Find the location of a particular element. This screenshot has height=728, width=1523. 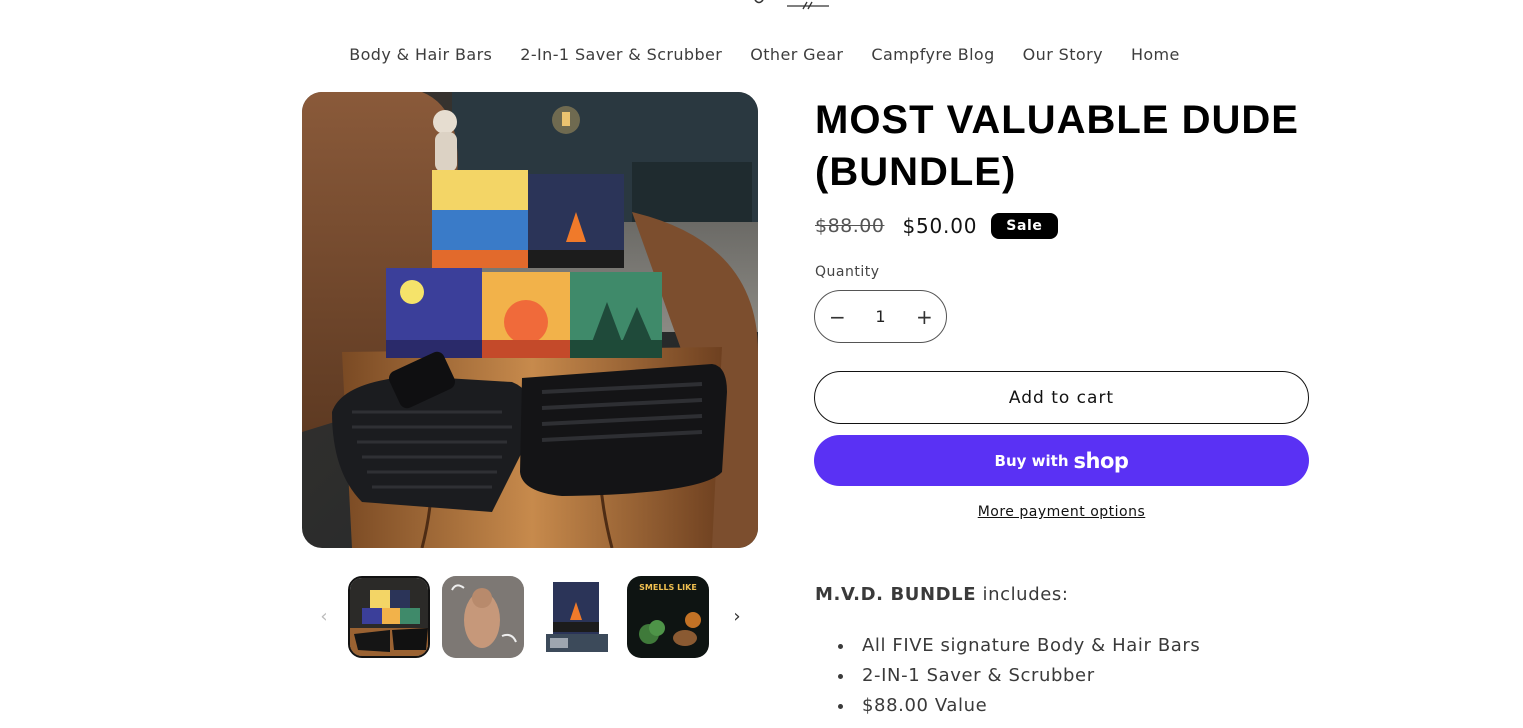

description-intro: M.V.D. BUNDLE includes: is located at coordinates (942, 594).